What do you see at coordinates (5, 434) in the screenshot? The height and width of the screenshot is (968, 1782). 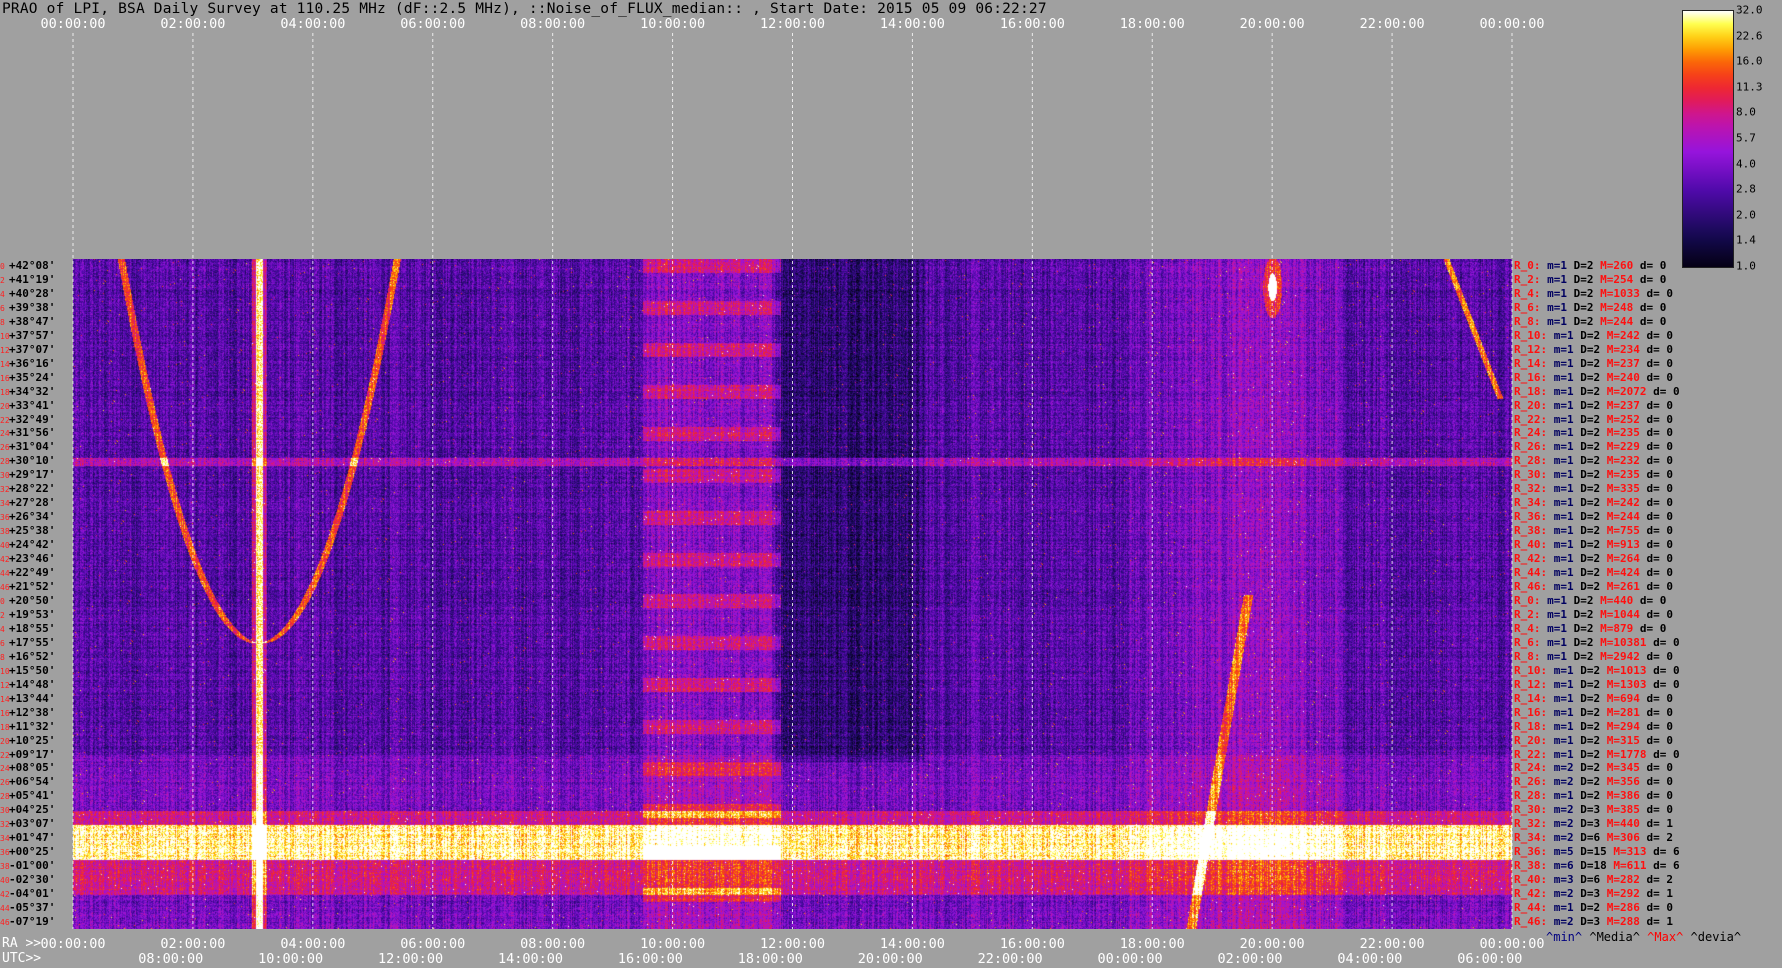 I see `beam-index: 24` at bounding box center [5, 434].